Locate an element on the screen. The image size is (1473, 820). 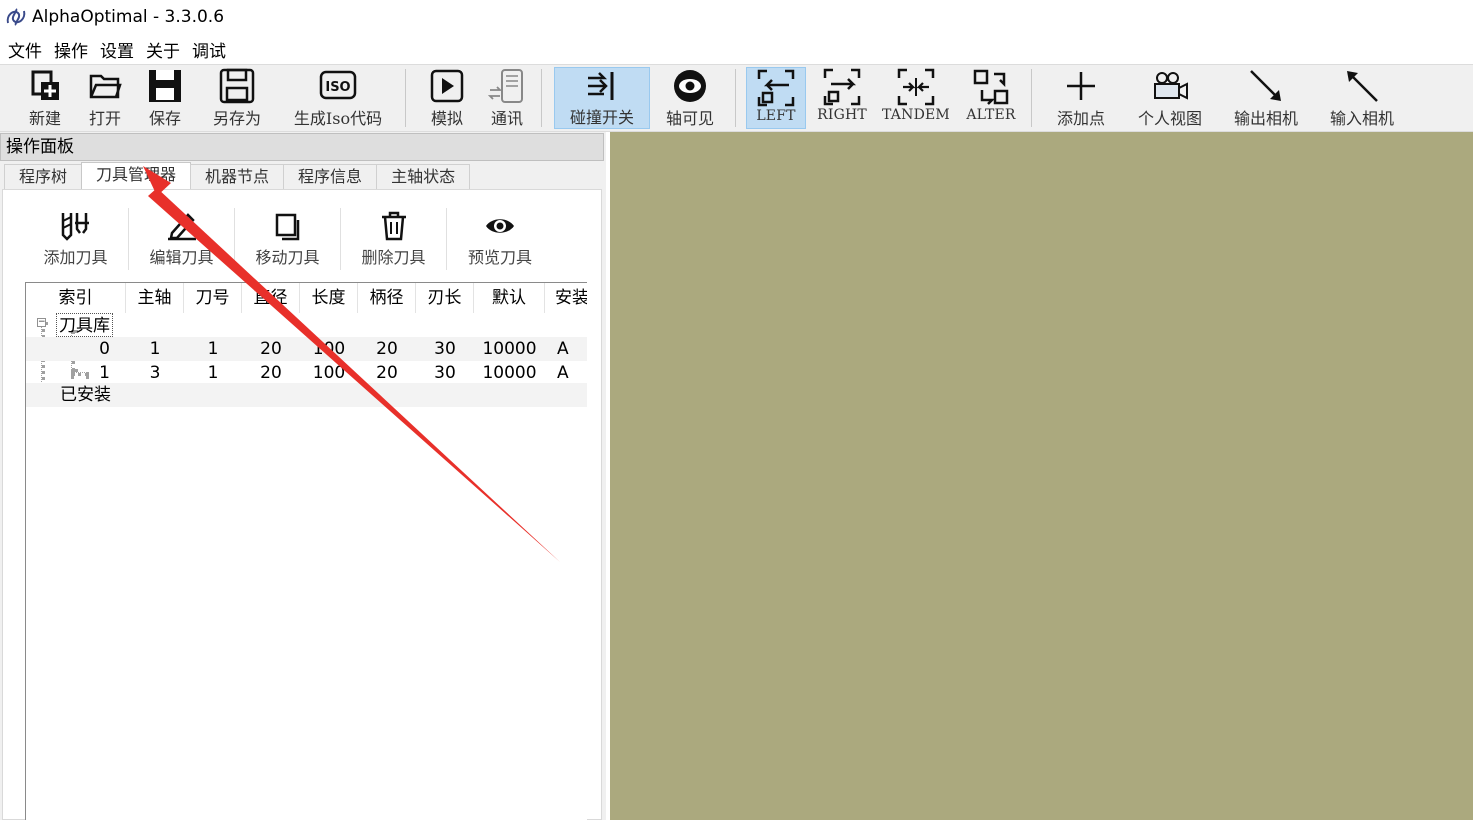
tab-program-tree: 程序树 is located at coordinates (43, 176).